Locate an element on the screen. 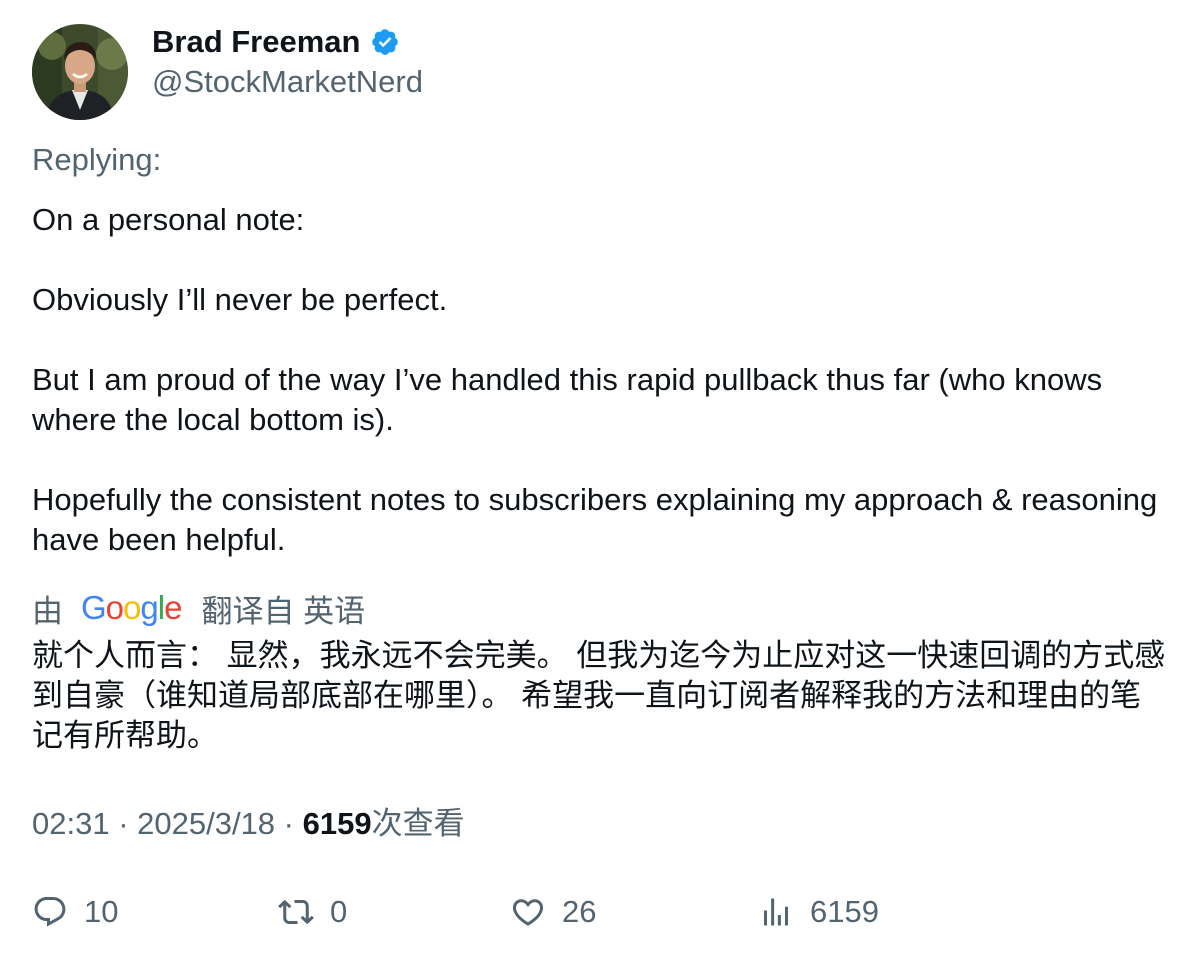 The image size is (1196, 958). retweet-icon is located at coordinates (296, 912).